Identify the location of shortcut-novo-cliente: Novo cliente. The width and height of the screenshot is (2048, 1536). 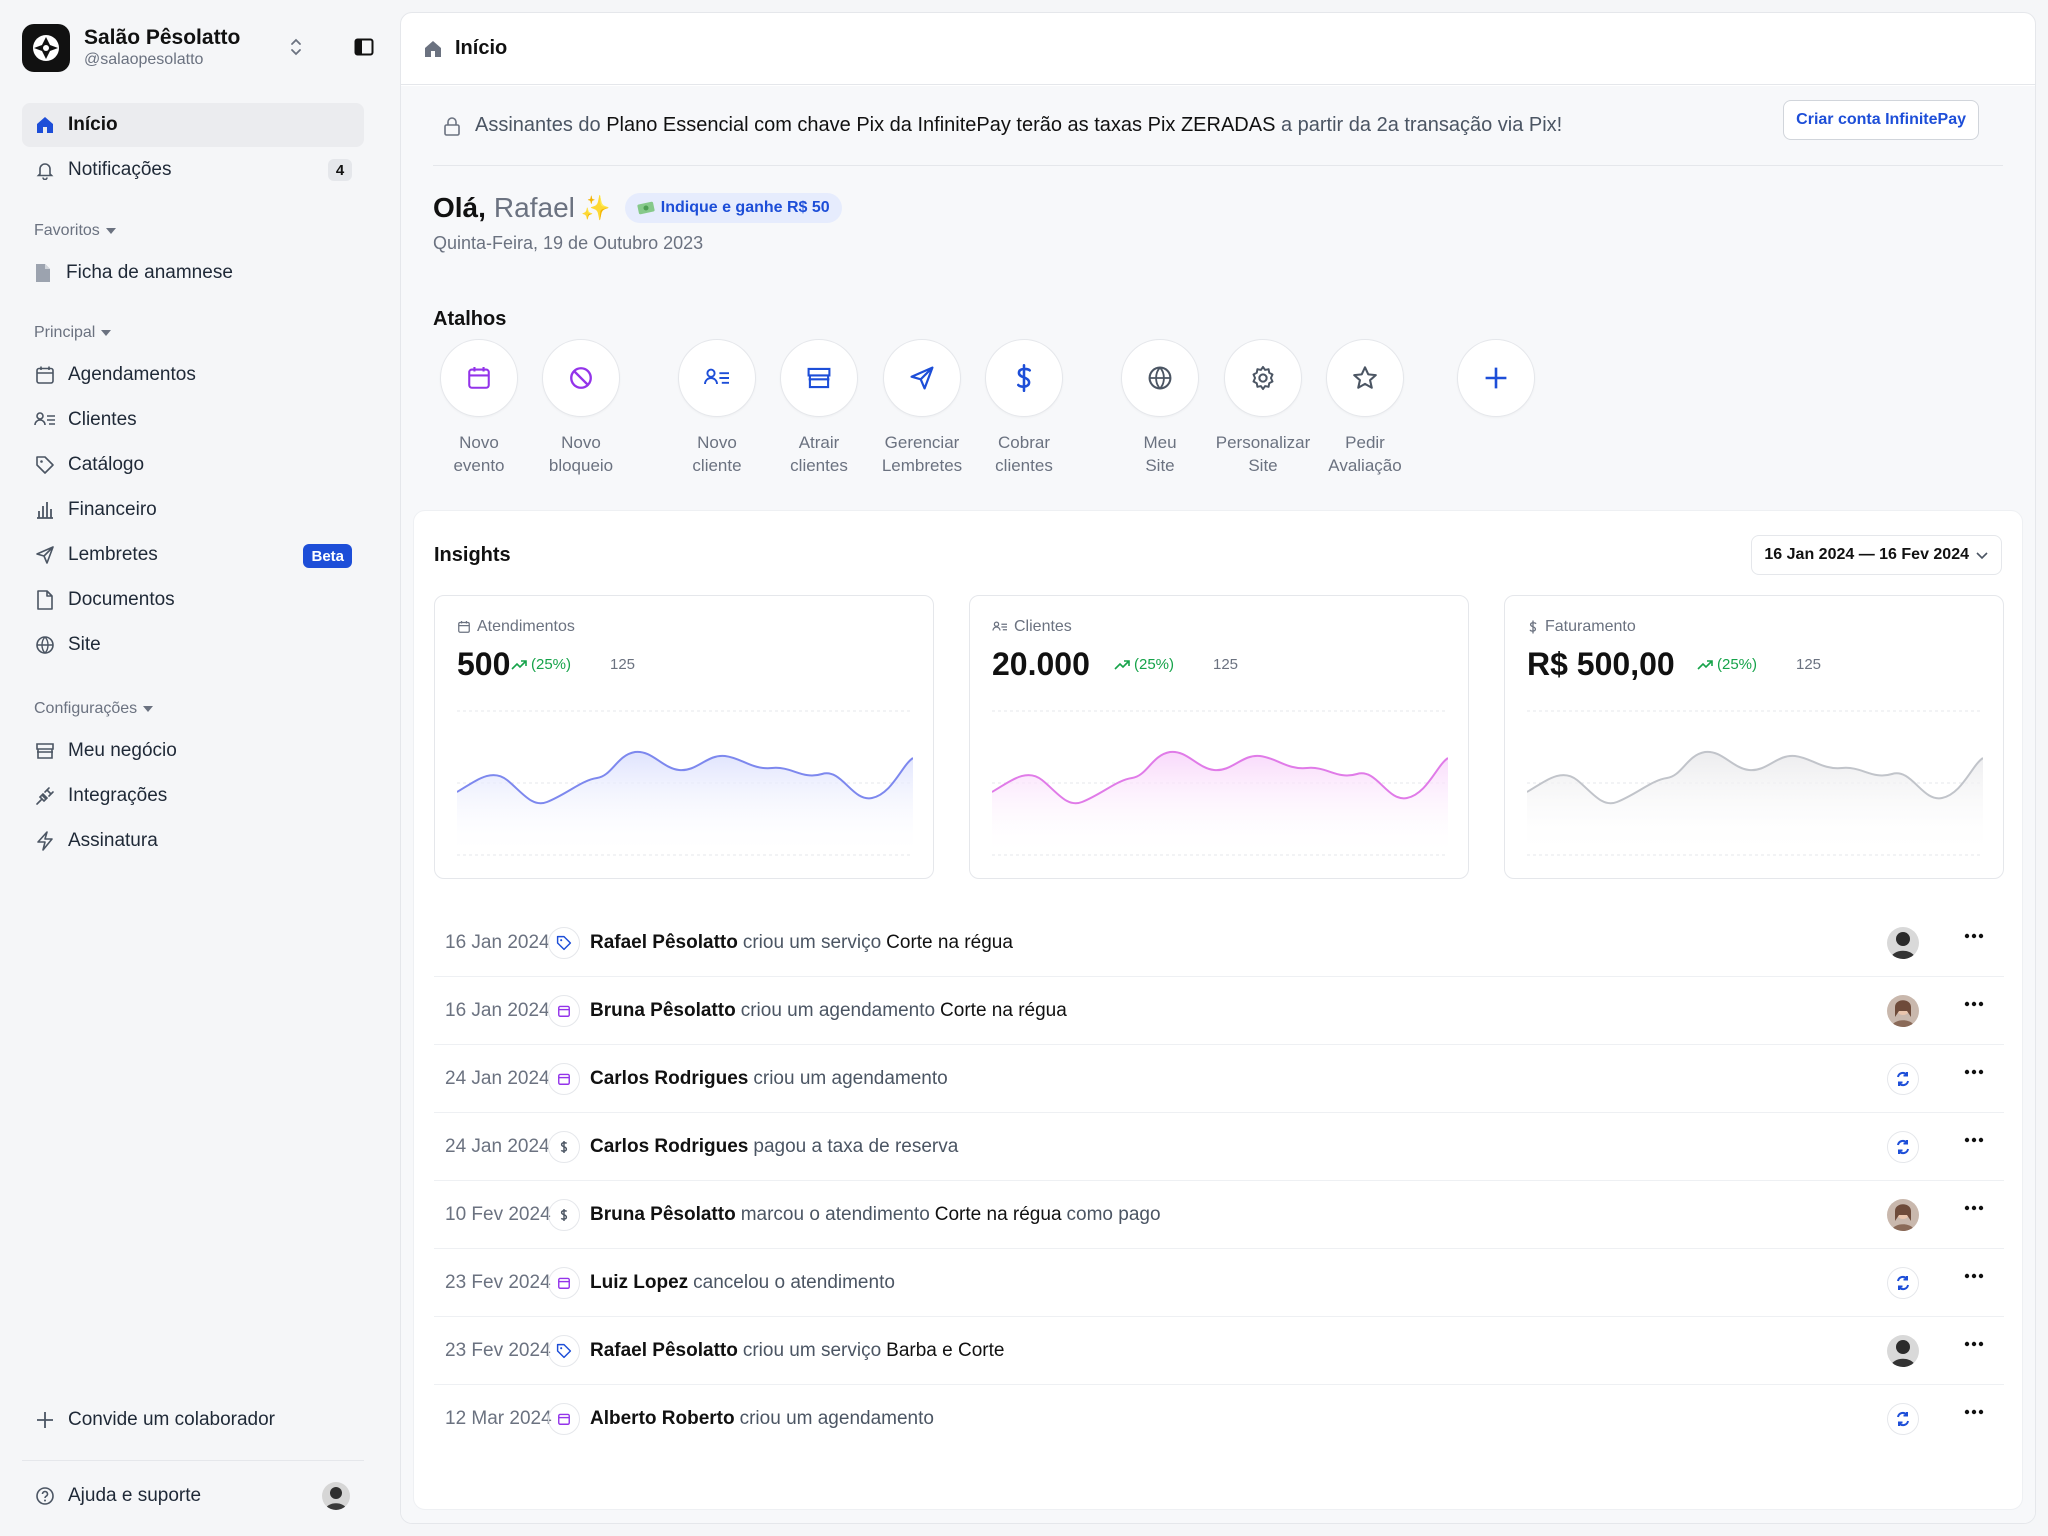
(717, 408).